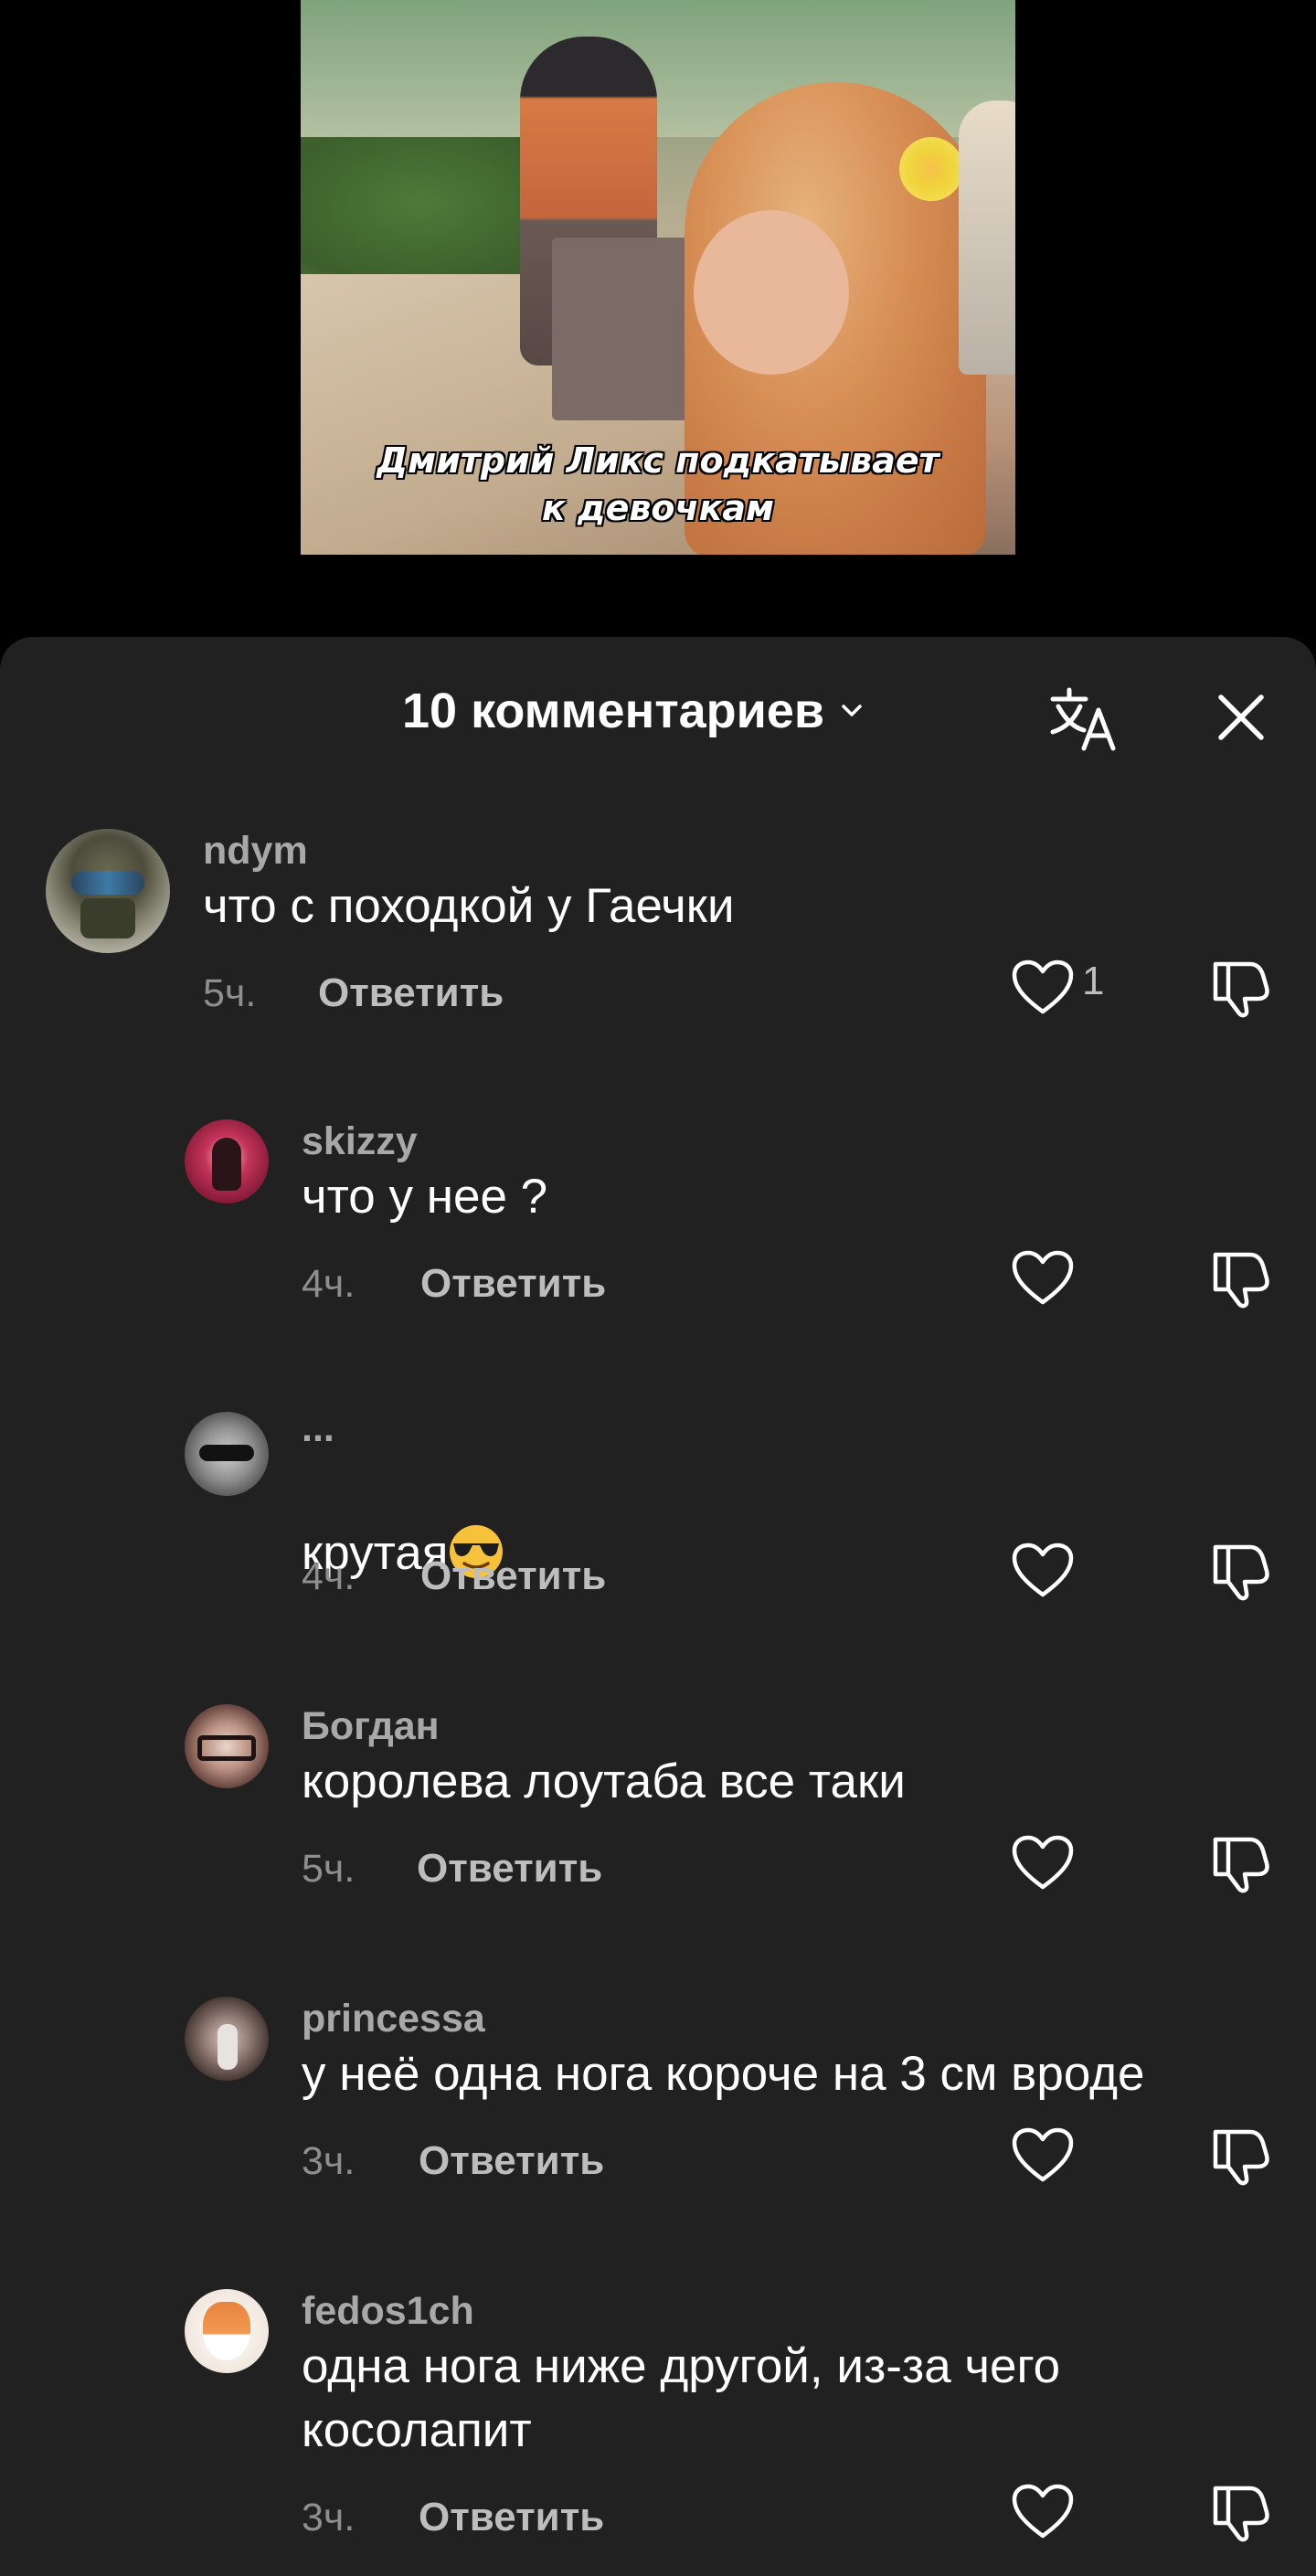  Describe the element at coordinates (658, 484) in the screenshot. I see `video-caption: Дмитрий Ликс подкатывает к девочкам` at that location.